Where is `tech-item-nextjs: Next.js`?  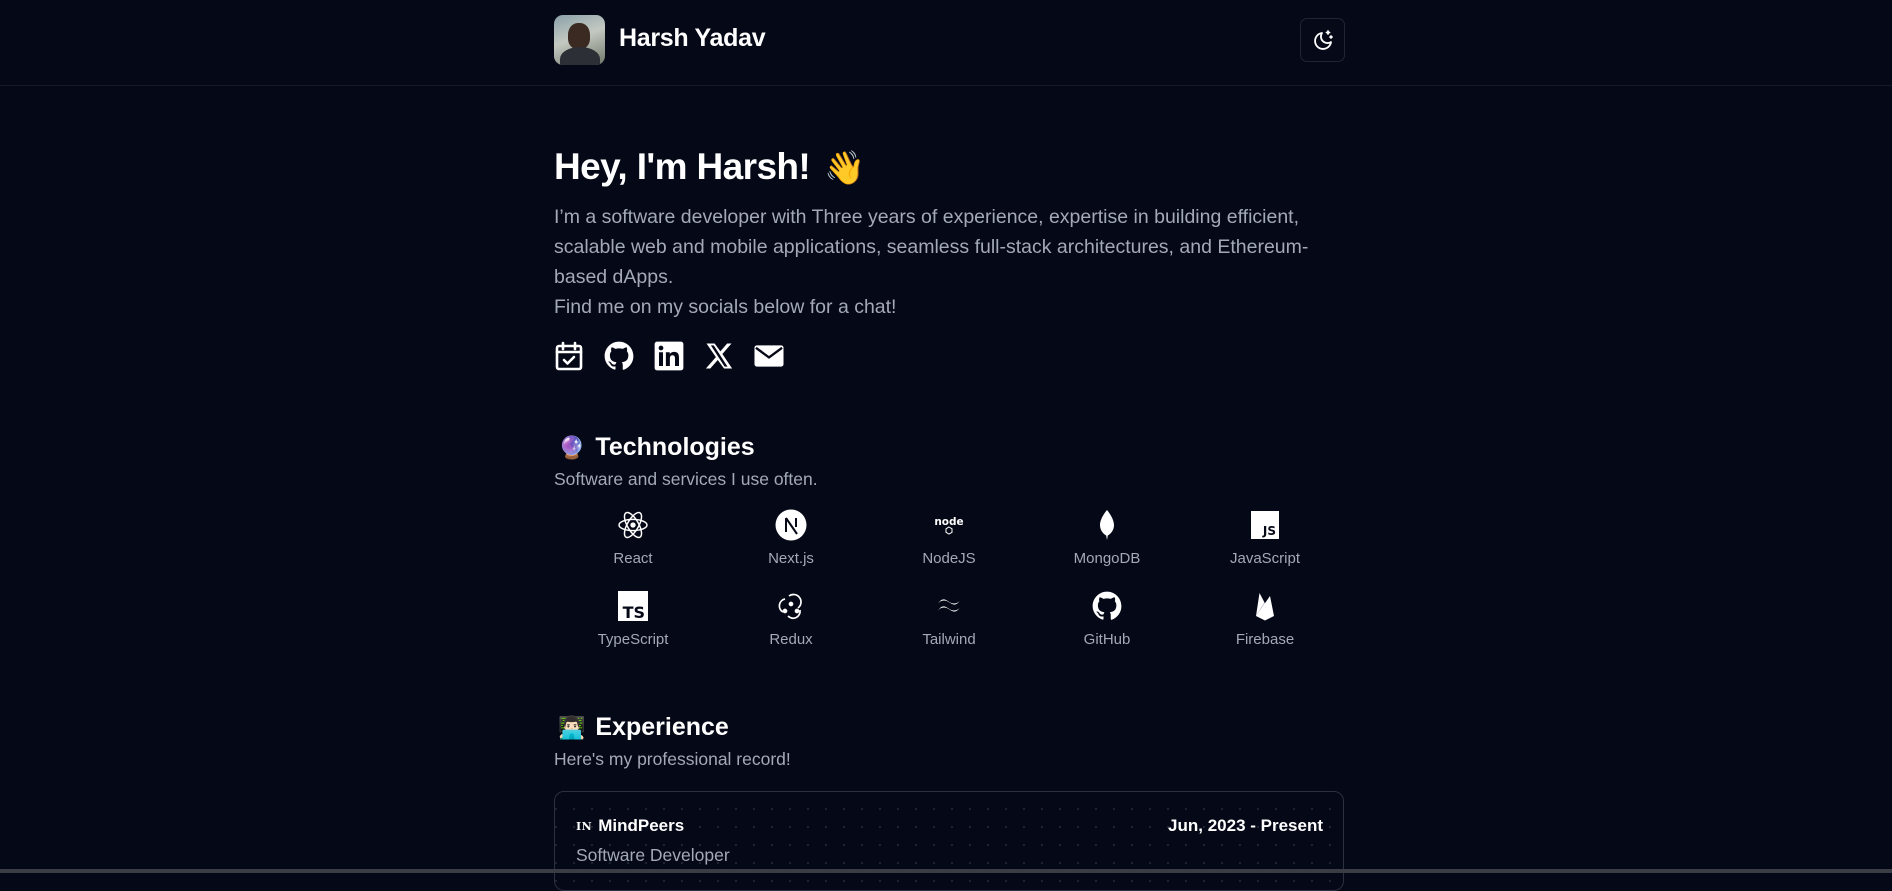
tech-item-nextjs: Next.js is located at coordinates (791, 537).